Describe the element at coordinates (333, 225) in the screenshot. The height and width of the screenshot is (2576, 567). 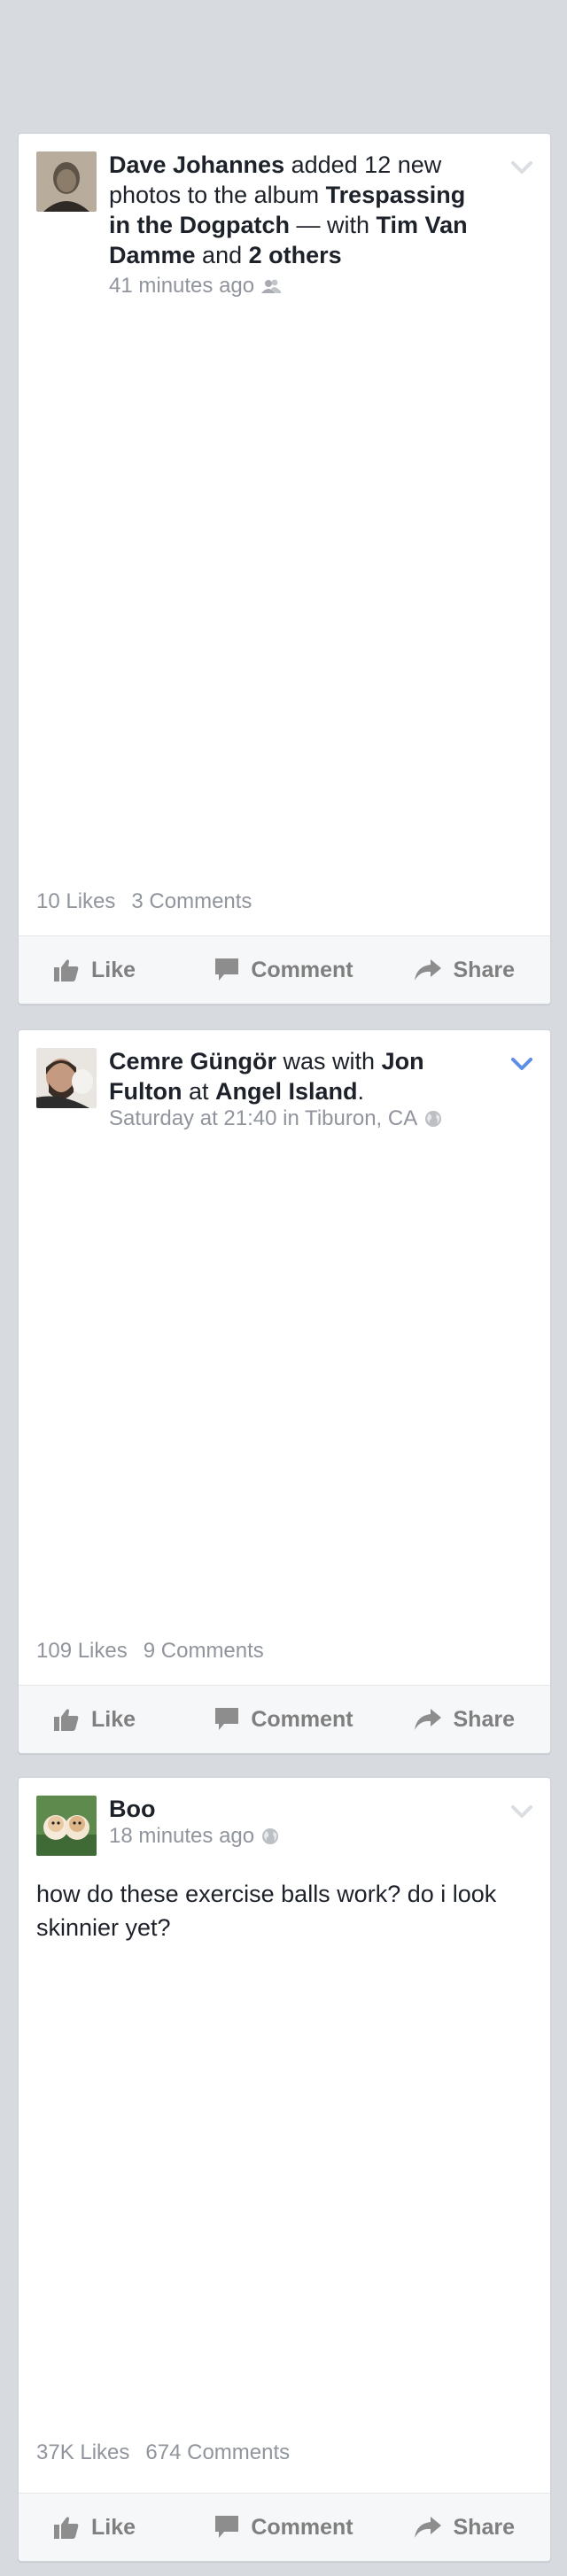
I see `headline-text: — with` at that location.